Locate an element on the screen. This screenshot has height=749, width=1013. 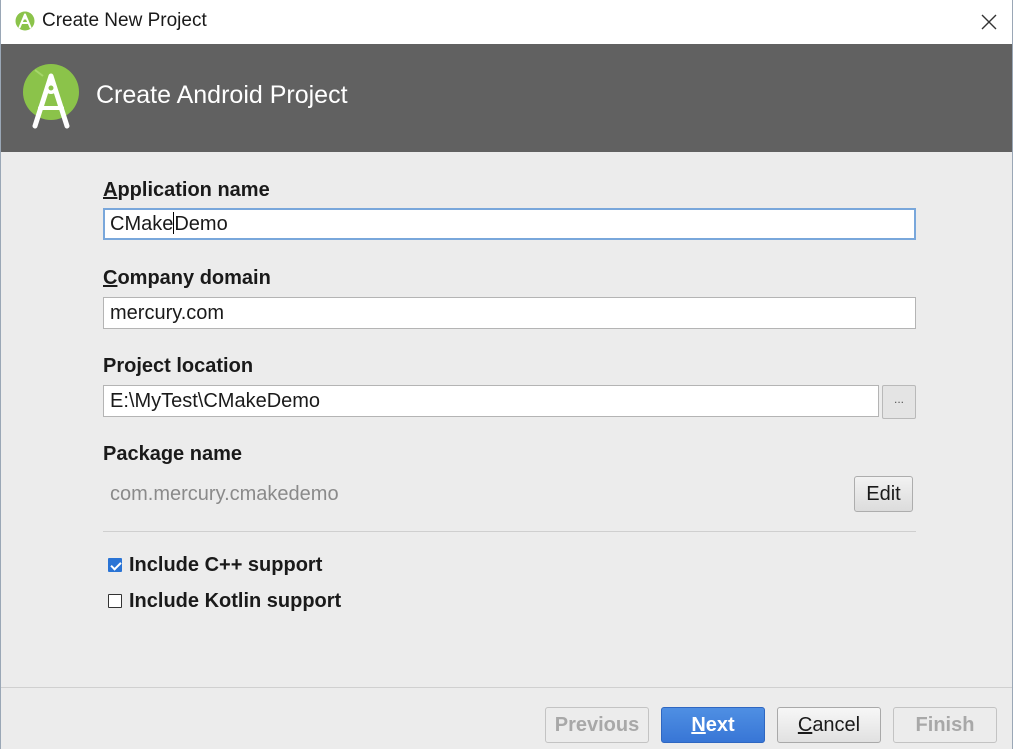
company-domain-label-text: ompany domain is located at coordinates (194, 278).